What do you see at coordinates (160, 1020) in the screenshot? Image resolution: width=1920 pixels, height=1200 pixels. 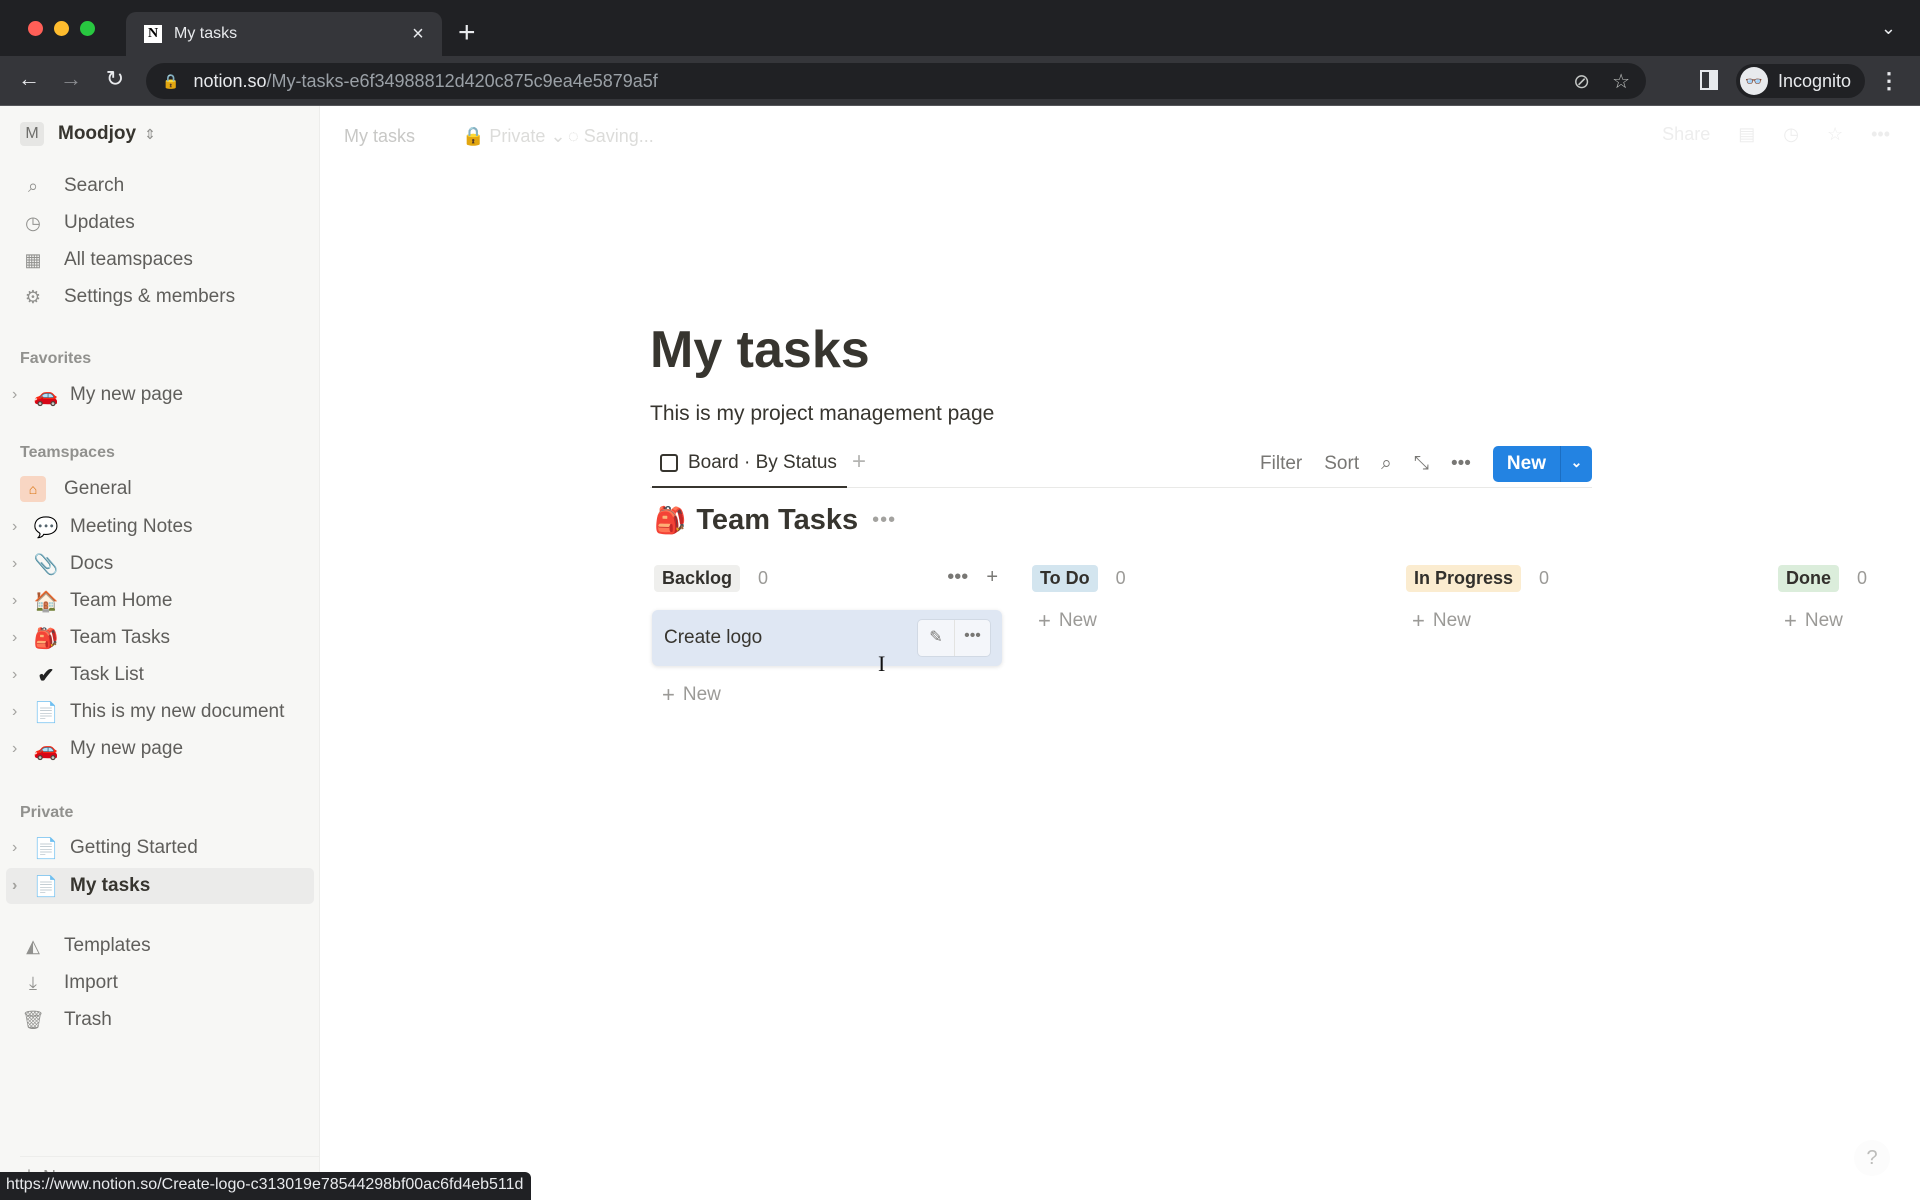 I see `sidebar-item-trash: 🗑 Trash` at bounding box center [160, 1020].